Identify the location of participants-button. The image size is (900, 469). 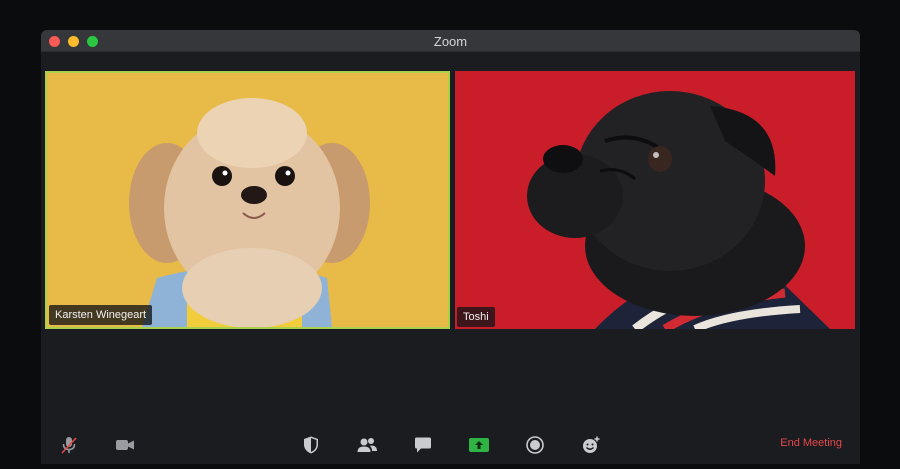
(367, 445).